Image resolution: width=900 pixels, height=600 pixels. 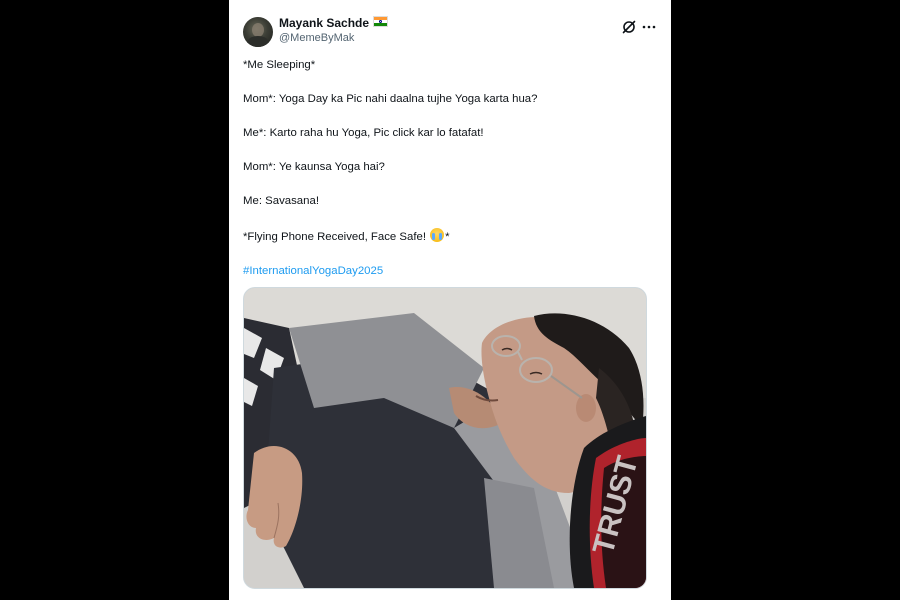 I want to click on author-handle: @MemeByMak, so click(x=333, y=38).